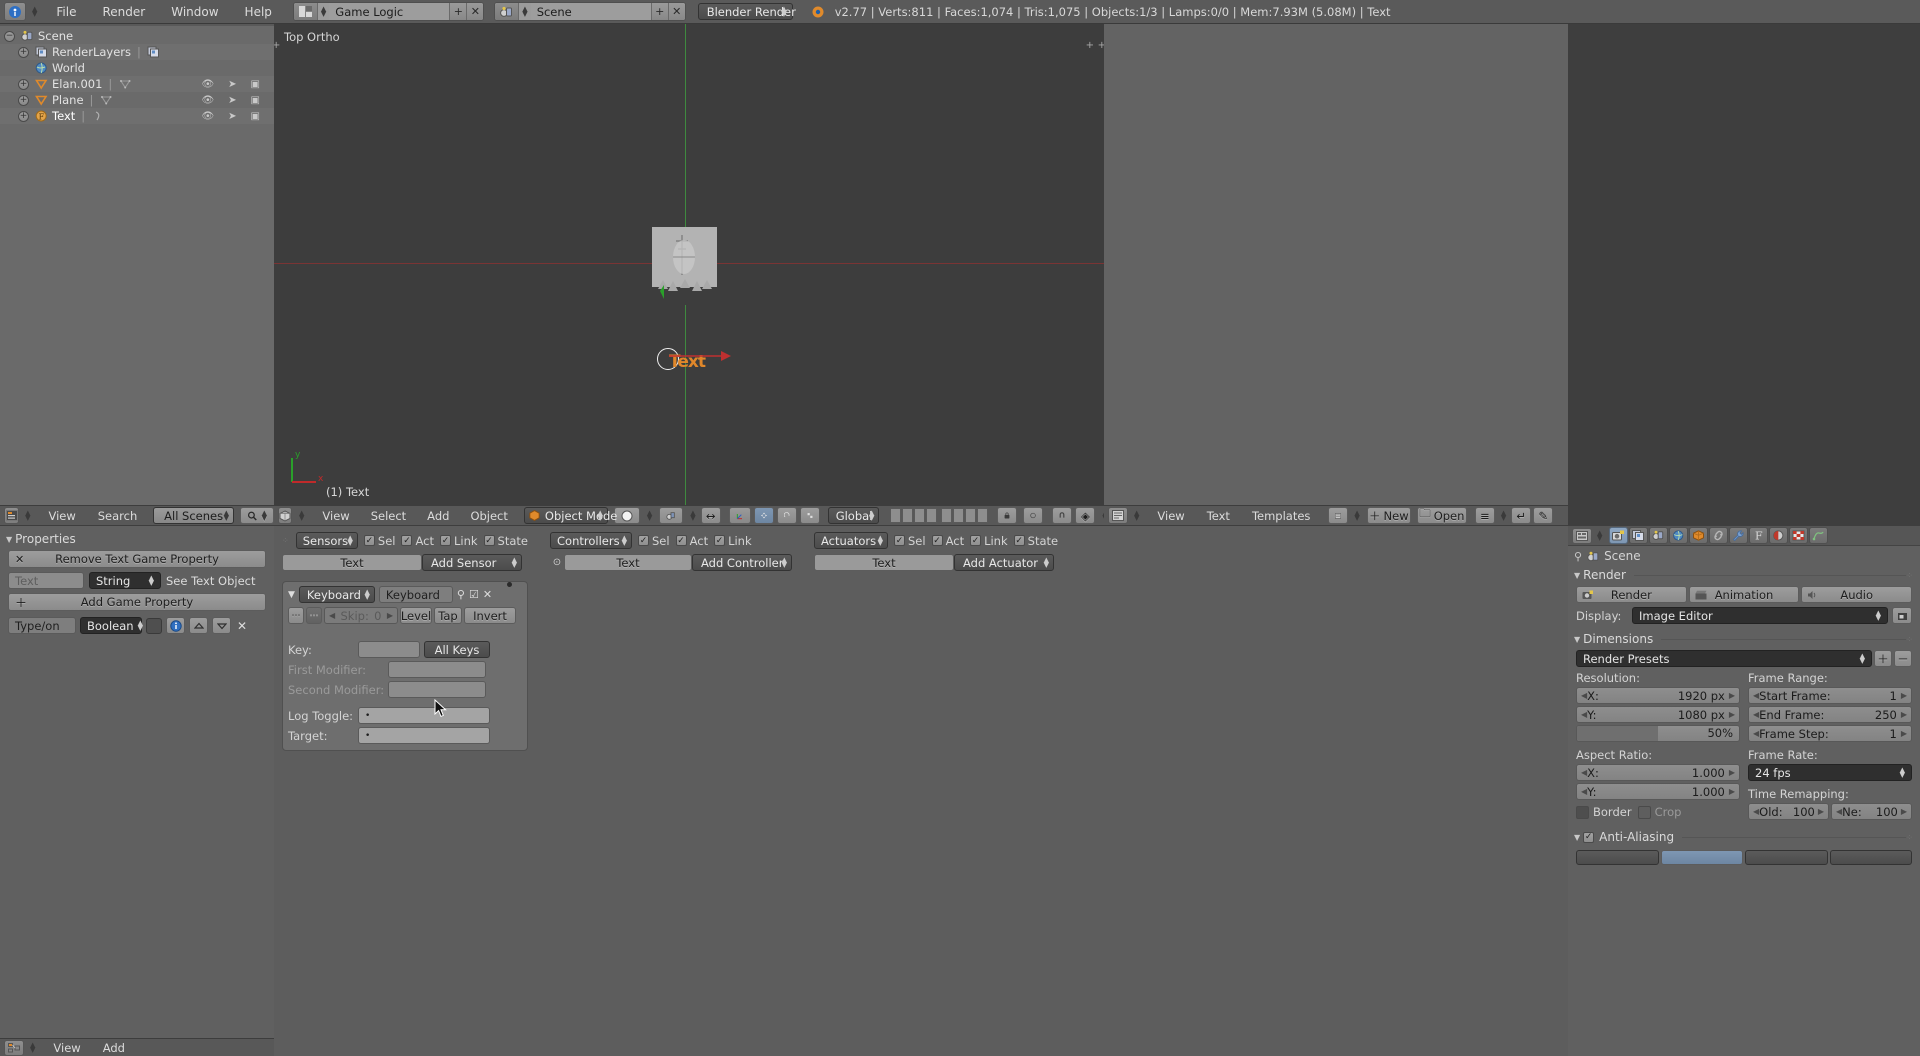 The image size is (1920, 1056). What do you see at coordinates (590, 11) in the screenshot?
I see `scene-name-value: Scene` at bounding box center [590, 11].